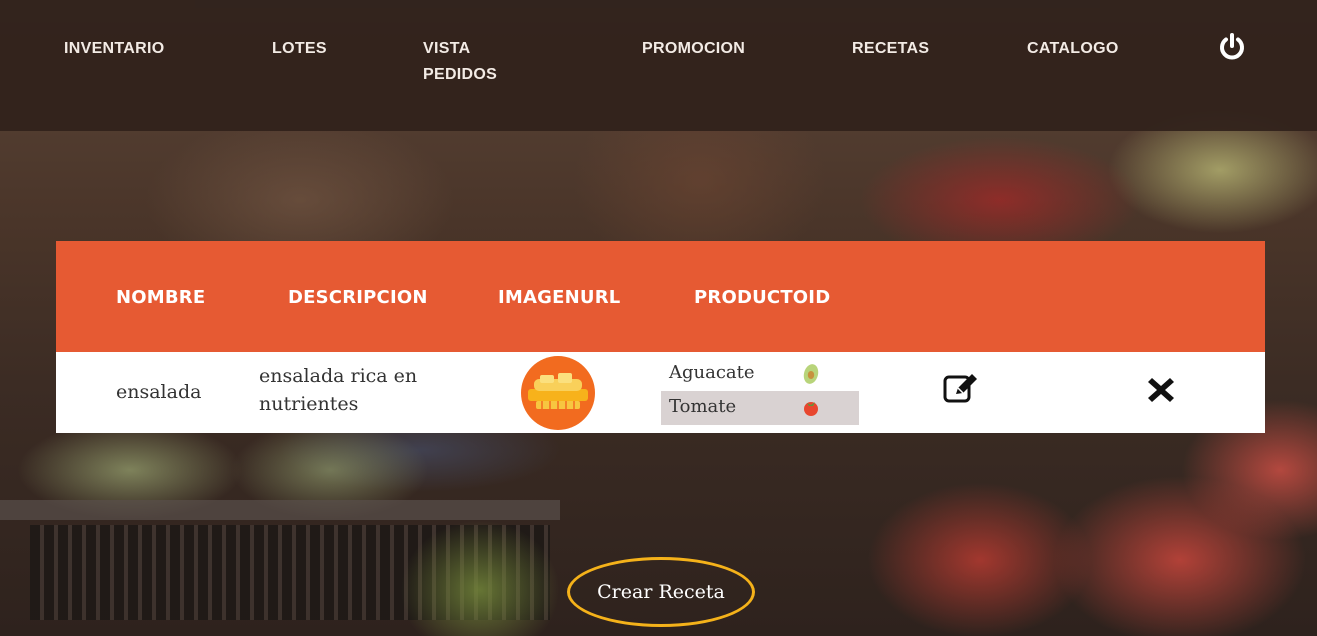 The image size is (1317, 636). Describe the element at coordinates (558, 393) in the screenshot. I see `salad-plate-icon` at that location.